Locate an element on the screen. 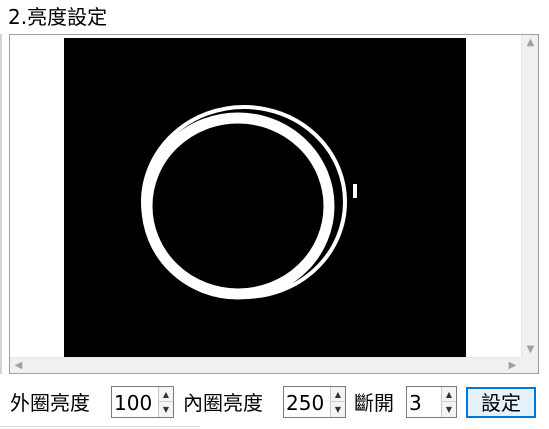 This screenshot has height=429, width=549. horizontal-scrollbar: ◀ ▶ is located at coordinates (265, 365).